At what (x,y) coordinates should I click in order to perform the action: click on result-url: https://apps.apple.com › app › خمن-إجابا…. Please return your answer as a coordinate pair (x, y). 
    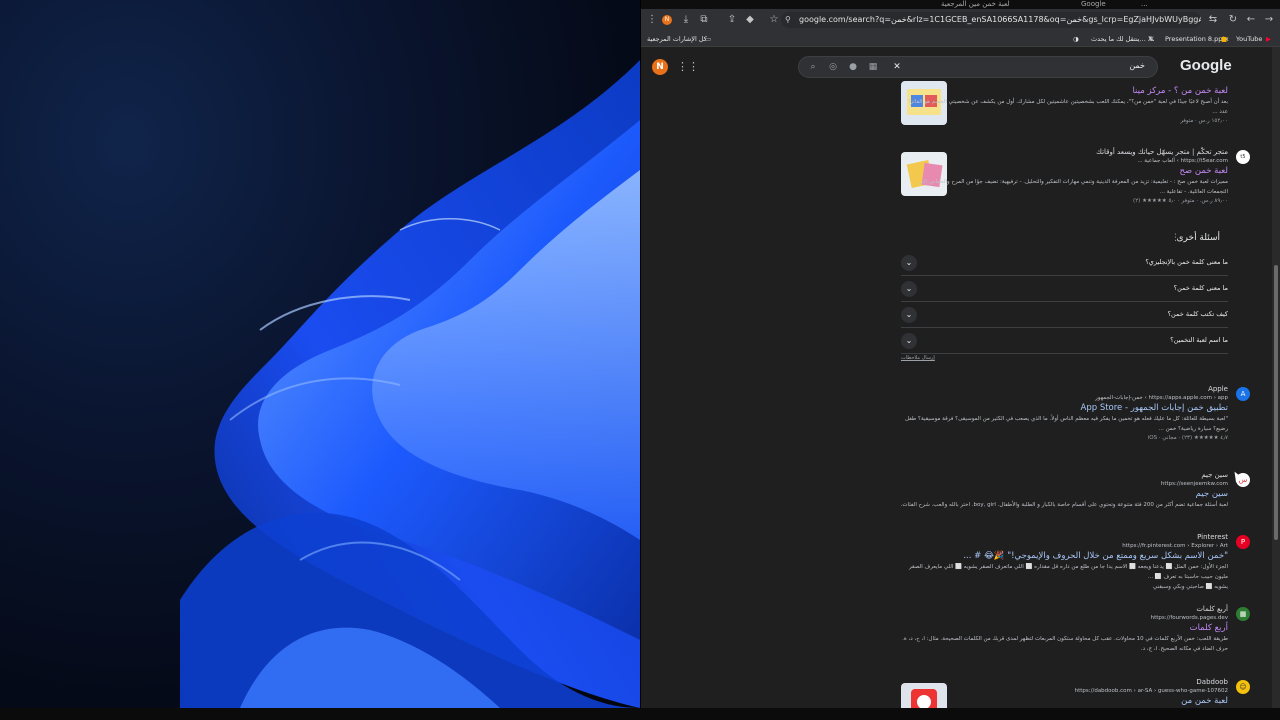
    Looking at the image, I should click on (1063, 398).